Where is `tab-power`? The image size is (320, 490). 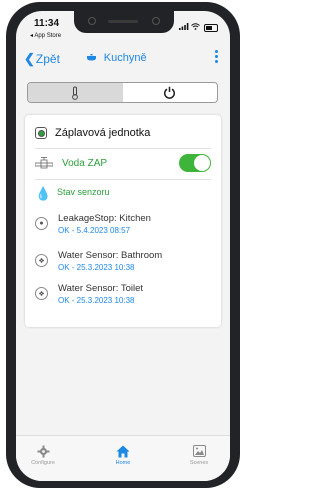 tab-power is located at coordinates (169, 92).